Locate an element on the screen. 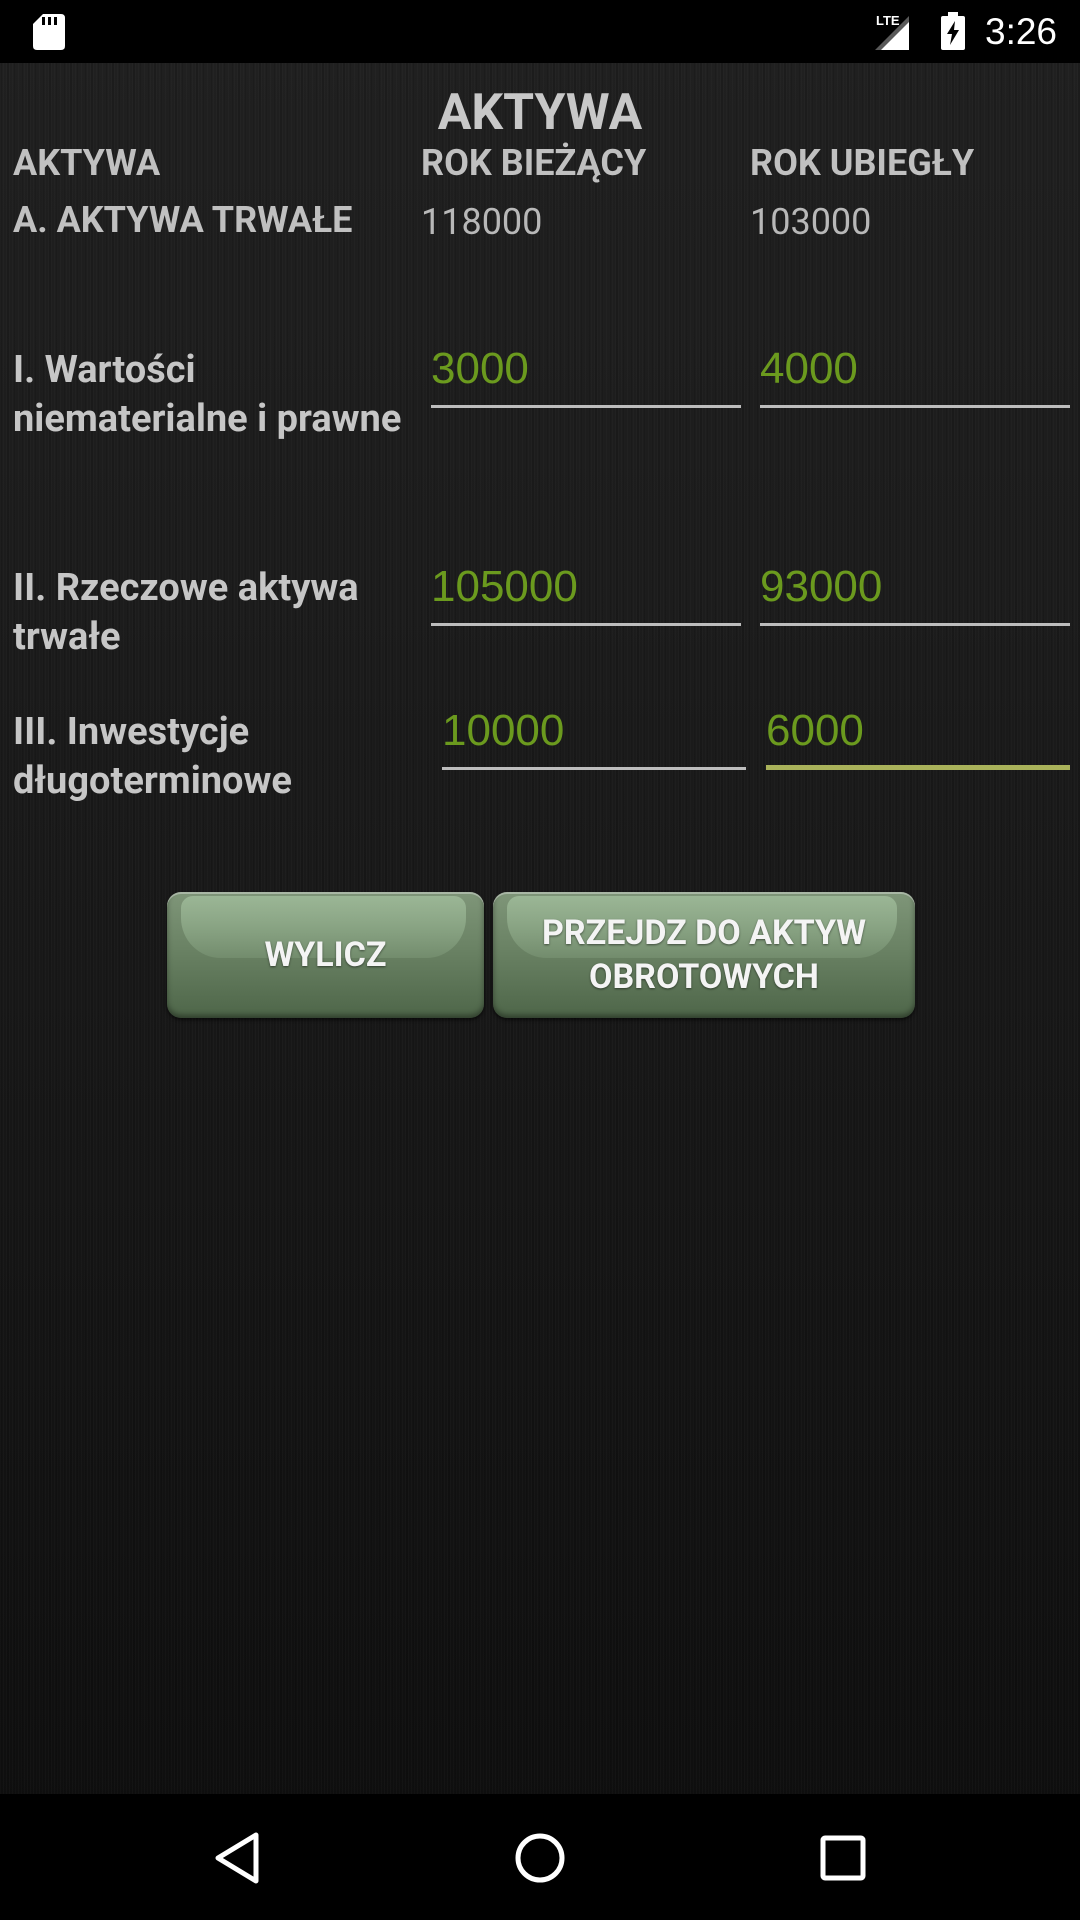 Image resolution: width=1080 pixels, height=1920 pixels. total-current-value: 118000 is located at coordinates (482, 222).